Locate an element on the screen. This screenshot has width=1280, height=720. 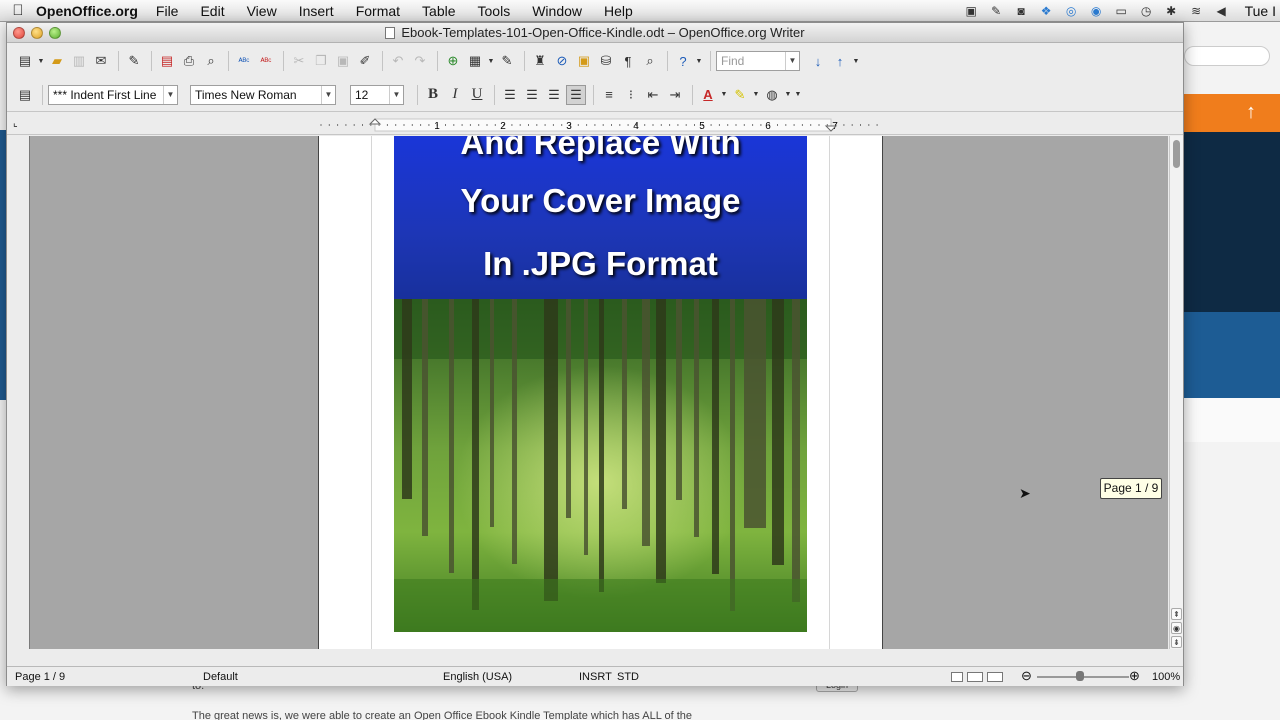
status-selection-mode: STD is located at coordinates (628, 677).